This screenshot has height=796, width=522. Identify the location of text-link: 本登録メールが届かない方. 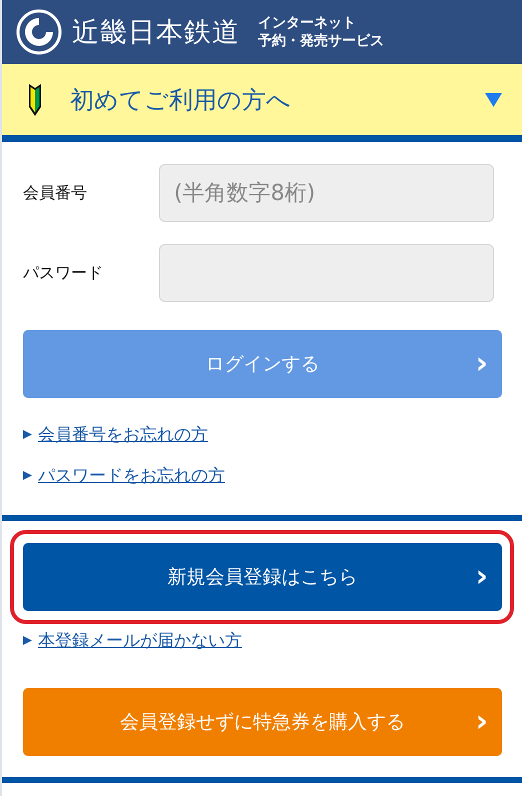
(140, 640).